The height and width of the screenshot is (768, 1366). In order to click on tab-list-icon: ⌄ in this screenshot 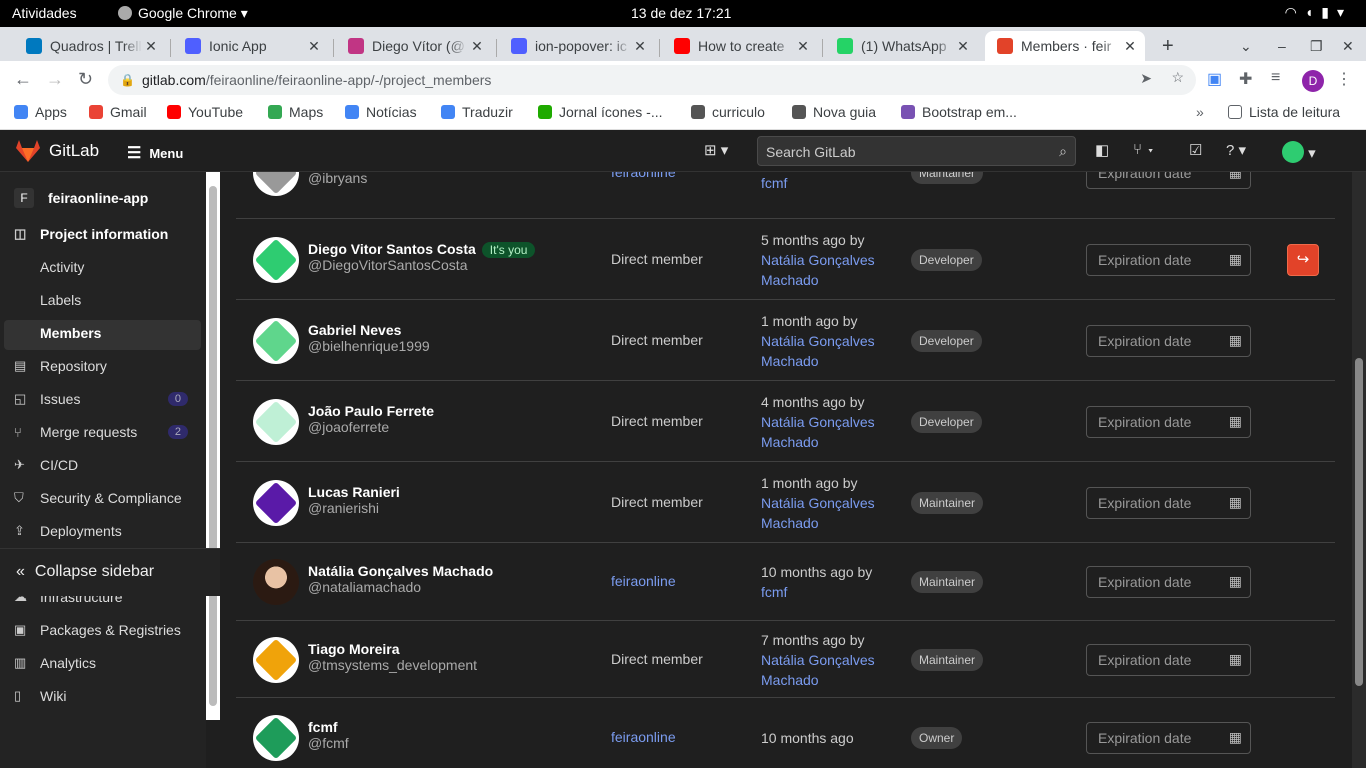, I will do `click(1240, 46)`.